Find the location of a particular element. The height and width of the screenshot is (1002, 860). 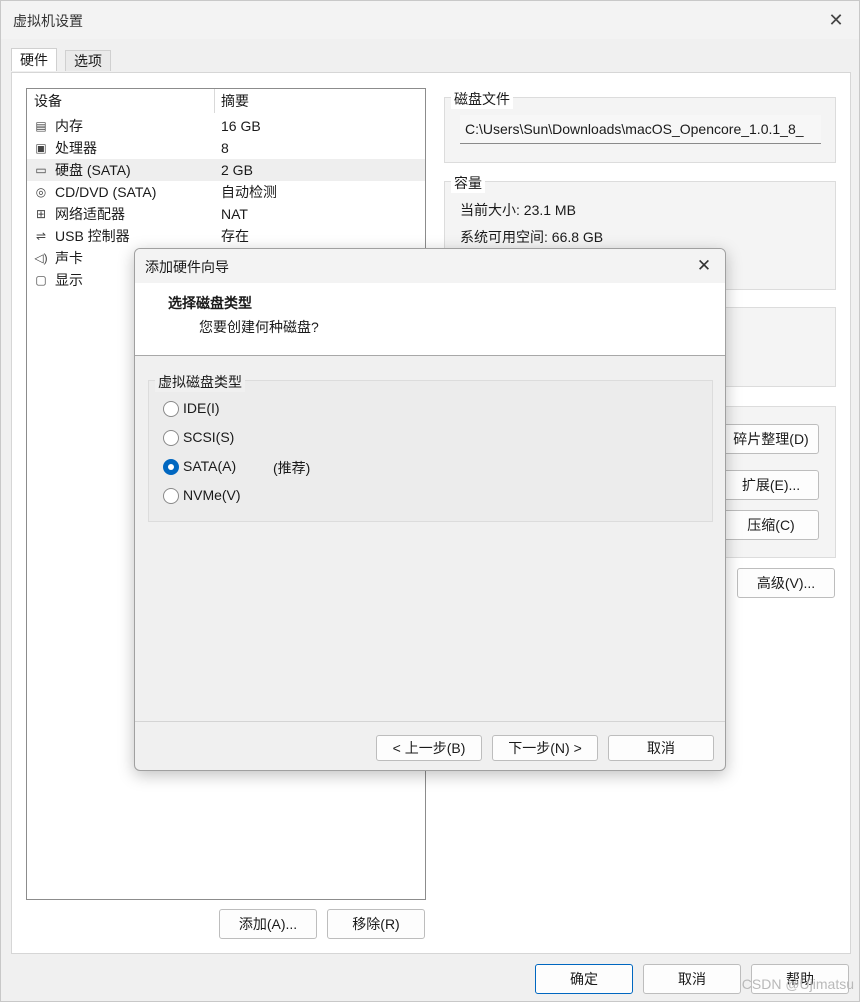

radio-ide: IDE(I) is located at coordinates (263, 409).